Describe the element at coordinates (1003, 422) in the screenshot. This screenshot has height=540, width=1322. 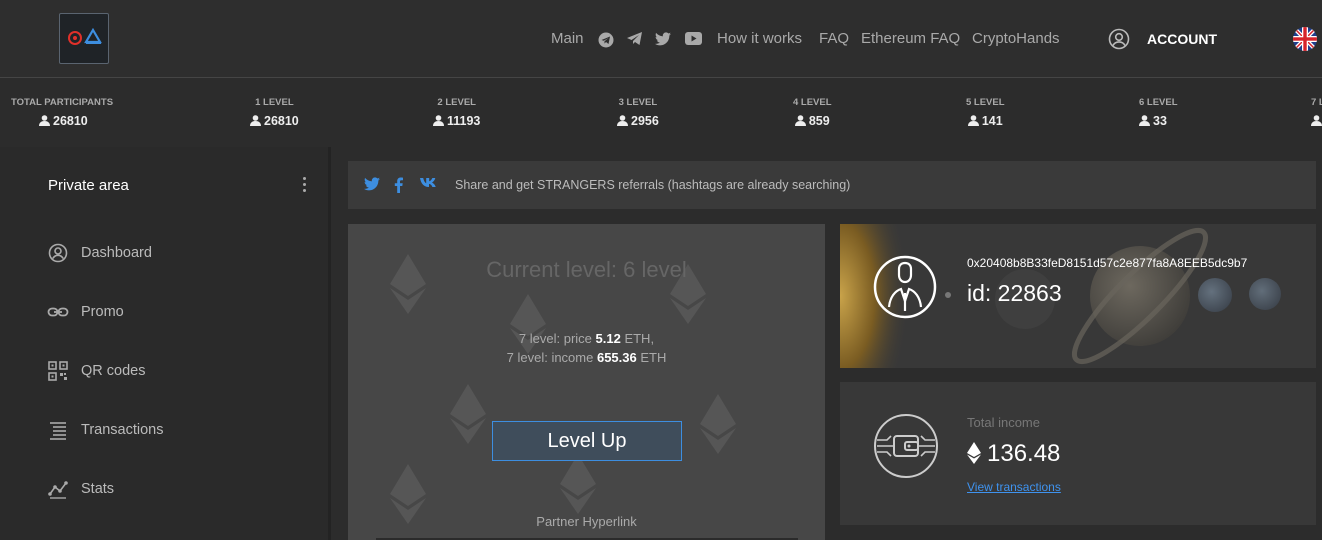
I see `total-income-title: Total income` at that location.